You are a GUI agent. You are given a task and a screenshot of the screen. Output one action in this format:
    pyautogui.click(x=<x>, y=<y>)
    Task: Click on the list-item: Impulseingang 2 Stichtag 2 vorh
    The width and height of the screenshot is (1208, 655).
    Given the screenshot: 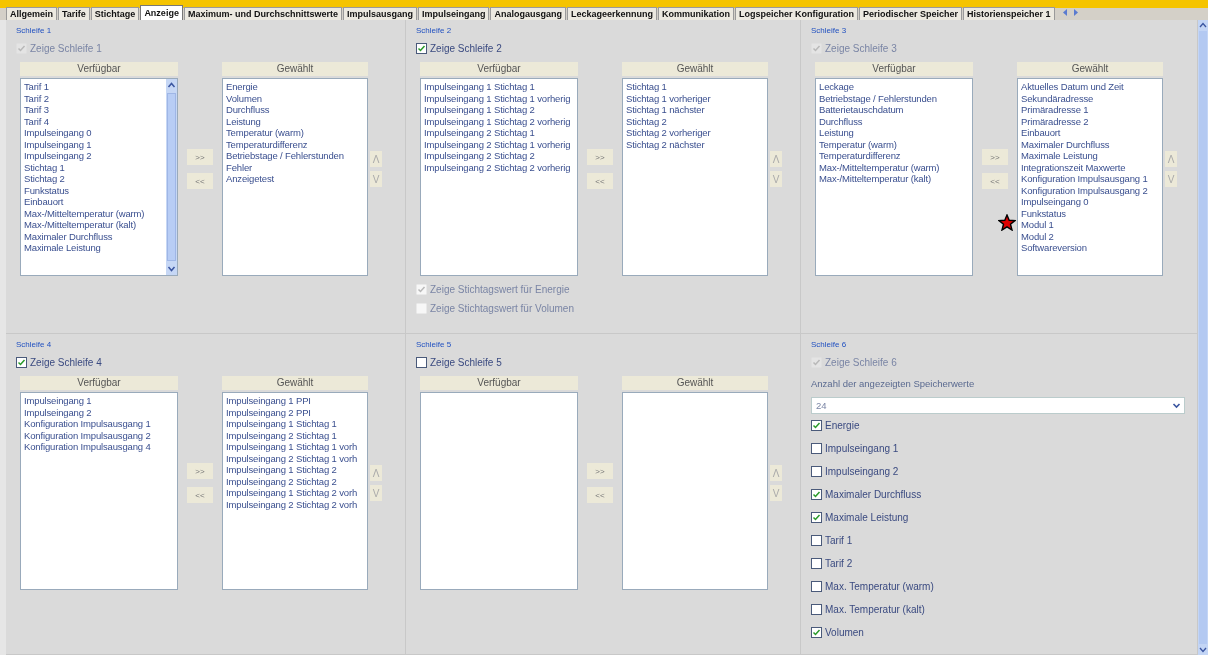 What is the action you would take?
    pyautogui.click(x=295, y=504)
    